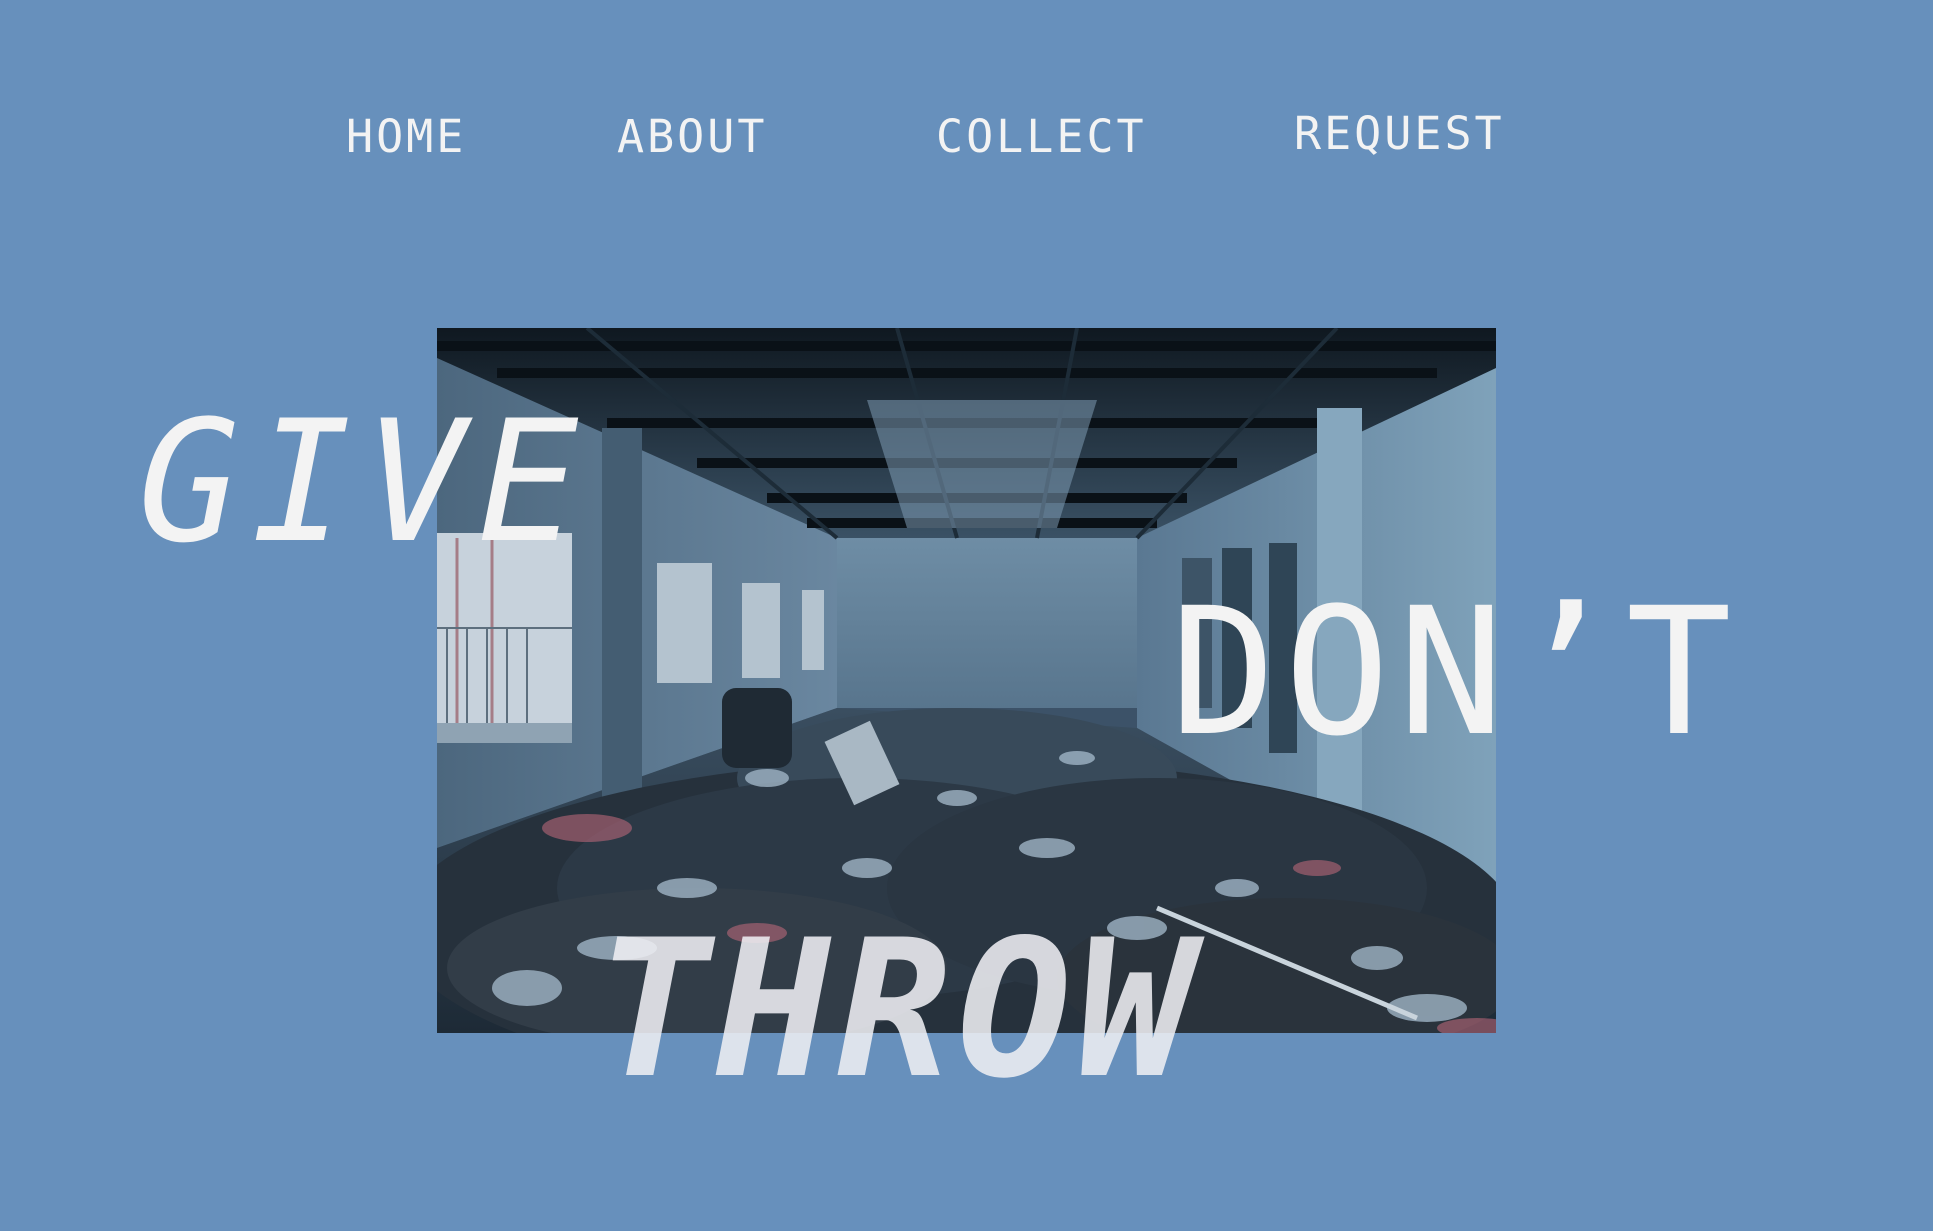  I want to click on hero-word-give: GIVE, so click(364, 482).